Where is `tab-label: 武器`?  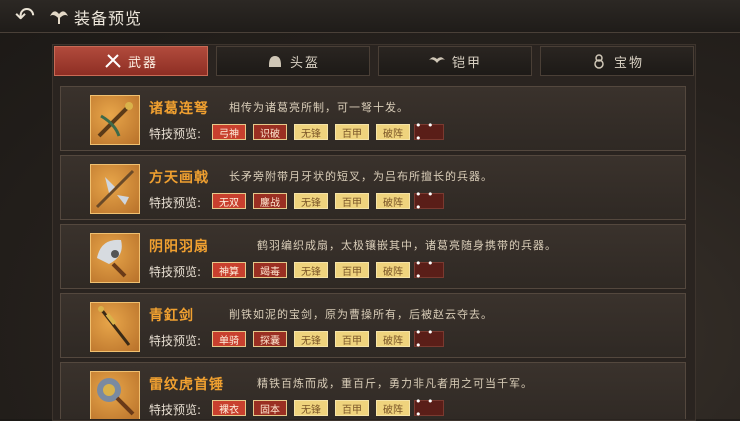 tab-label: 武器 is located at coordinates (142, 63).